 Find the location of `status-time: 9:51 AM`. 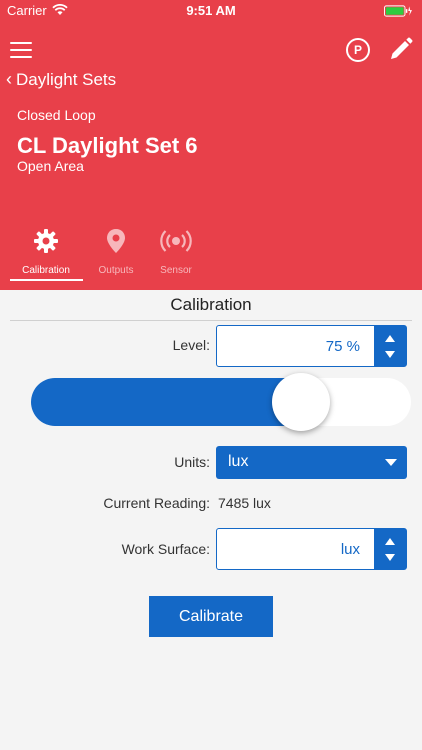

status-time: 9:51 AM is located at coordinates (211, 10).